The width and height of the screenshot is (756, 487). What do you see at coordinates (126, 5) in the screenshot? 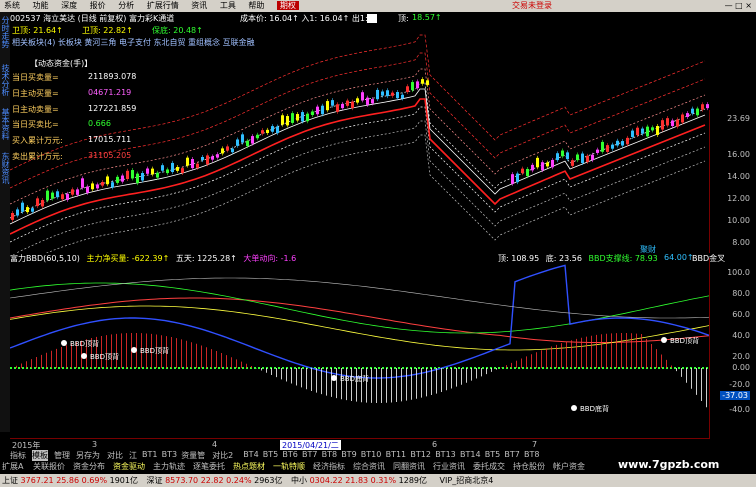
I see `menu-item-analysis: 分析` at bounding box center [126, 5].